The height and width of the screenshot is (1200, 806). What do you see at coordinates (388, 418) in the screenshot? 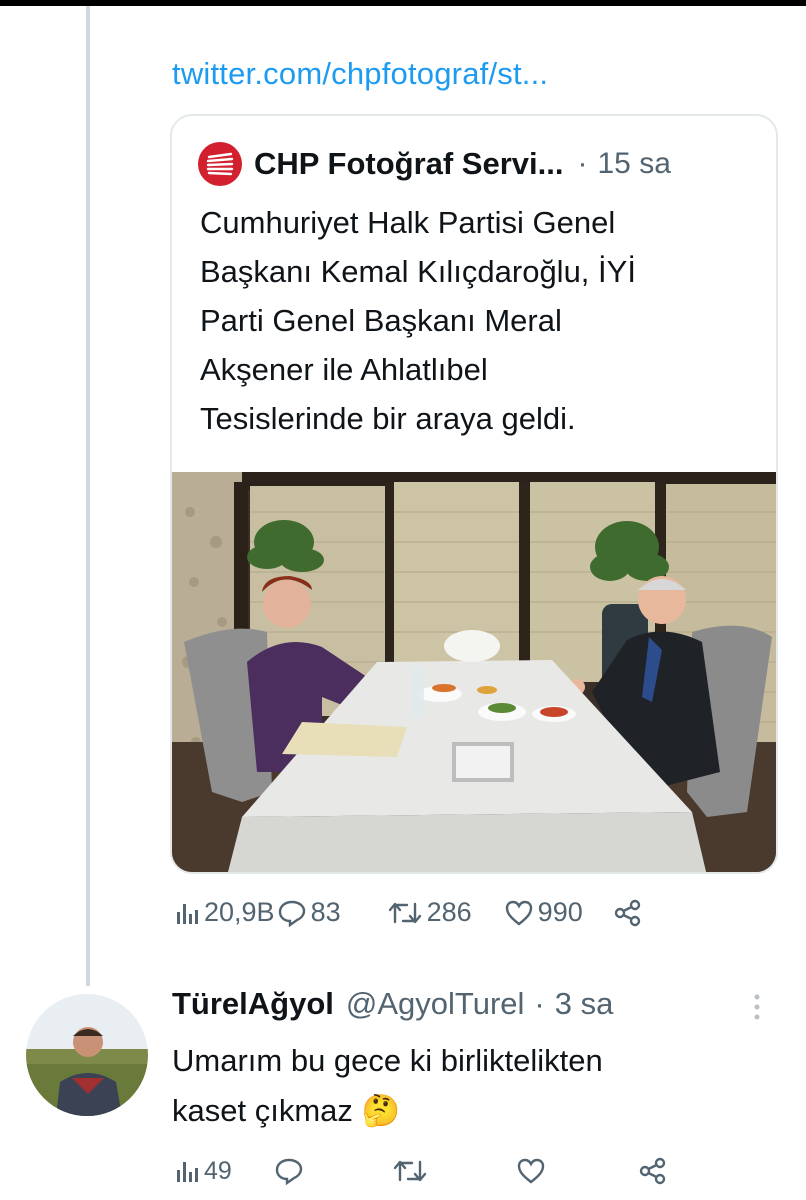
I see `quoted-text-line: Tesislerinde bir araya geldi.` at bounding box center [388, 418].